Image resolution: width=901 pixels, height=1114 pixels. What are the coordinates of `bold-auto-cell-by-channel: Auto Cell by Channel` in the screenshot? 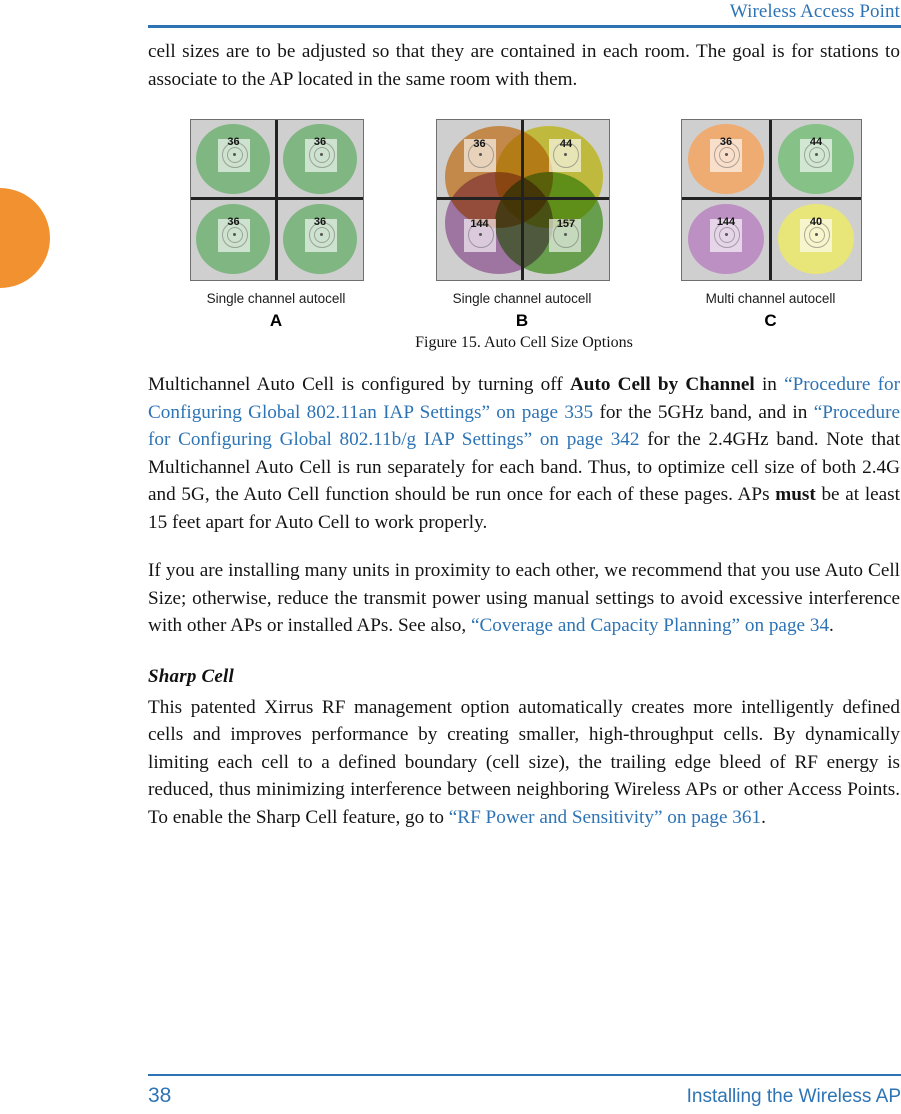 It's located at (662, 384).